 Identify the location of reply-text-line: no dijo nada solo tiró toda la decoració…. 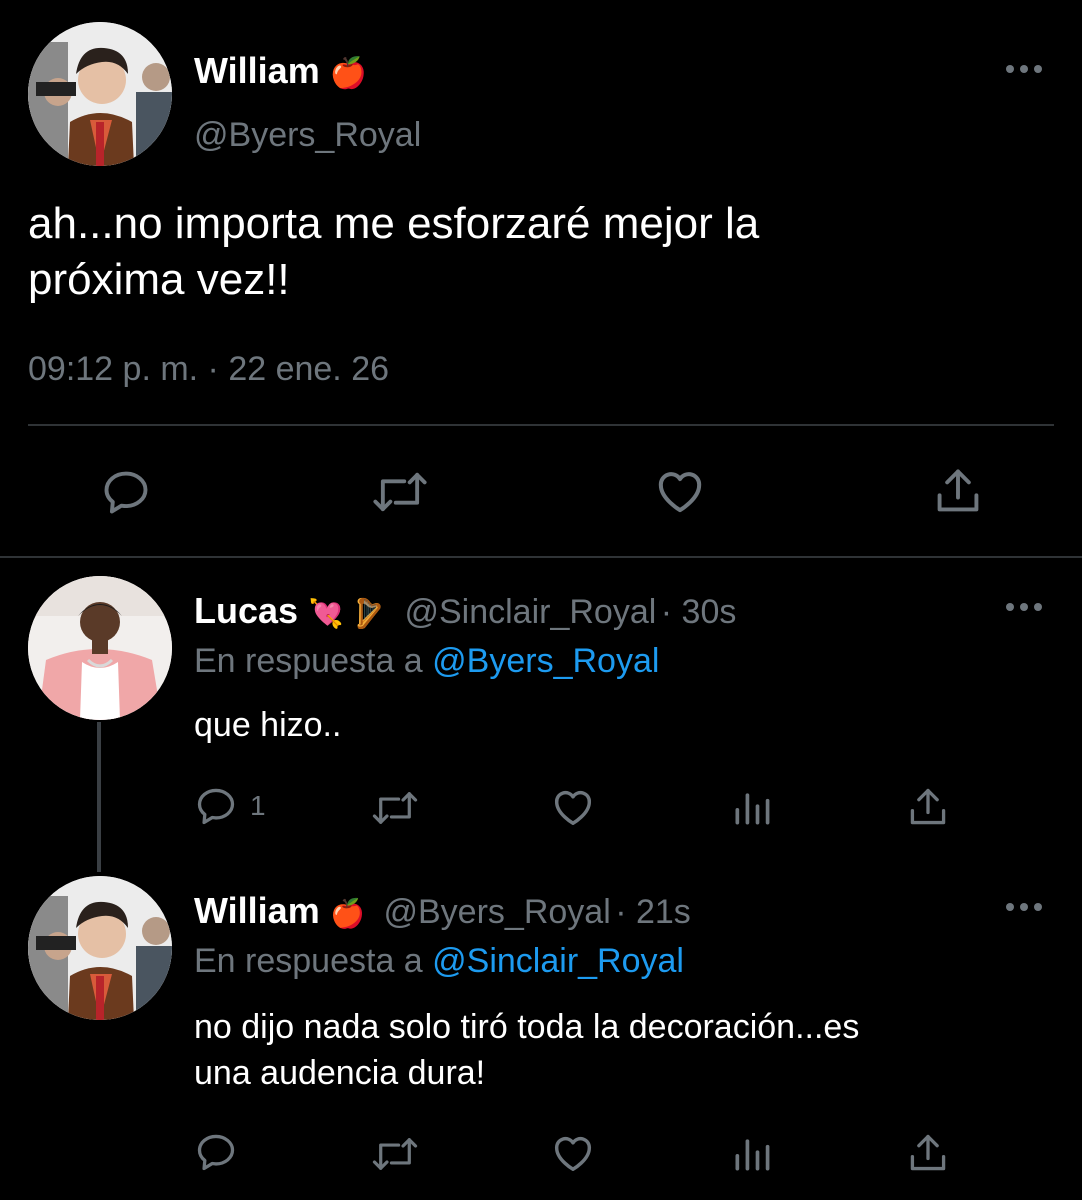
(527, 1027).